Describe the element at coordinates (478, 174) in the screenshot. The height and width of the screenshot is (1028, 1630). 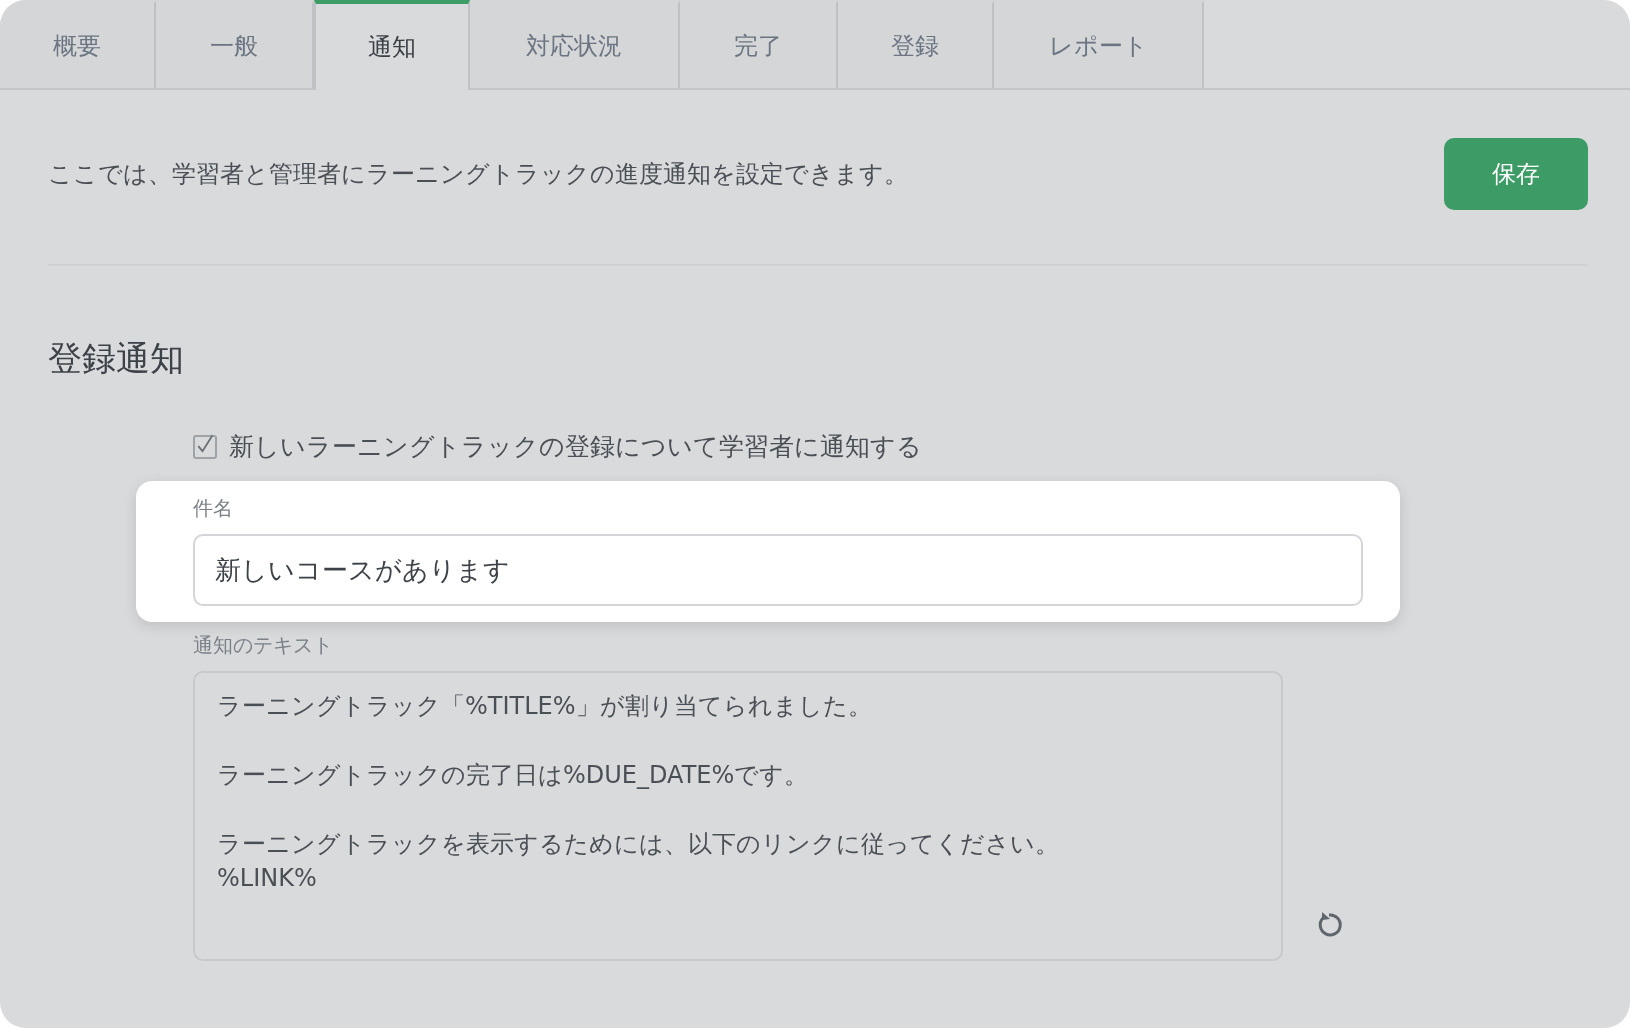
I see `intro-text: ここでは、学習者と管理者にラーニングトラックの進度通知を設定できます。` at that location.